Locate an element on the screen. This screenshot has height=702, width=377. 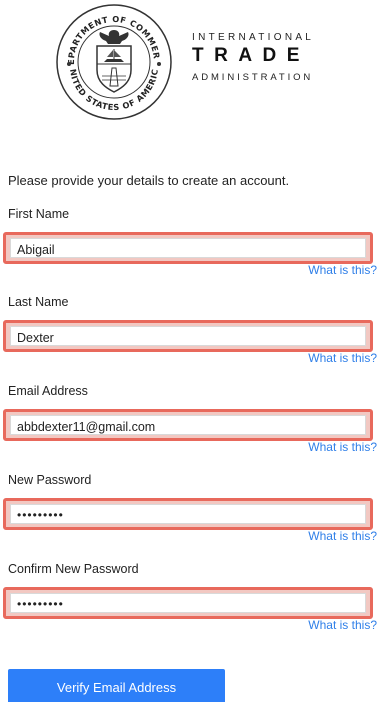
email-field: abbdexter11@gmail.com is located at coordinates (188, 425).